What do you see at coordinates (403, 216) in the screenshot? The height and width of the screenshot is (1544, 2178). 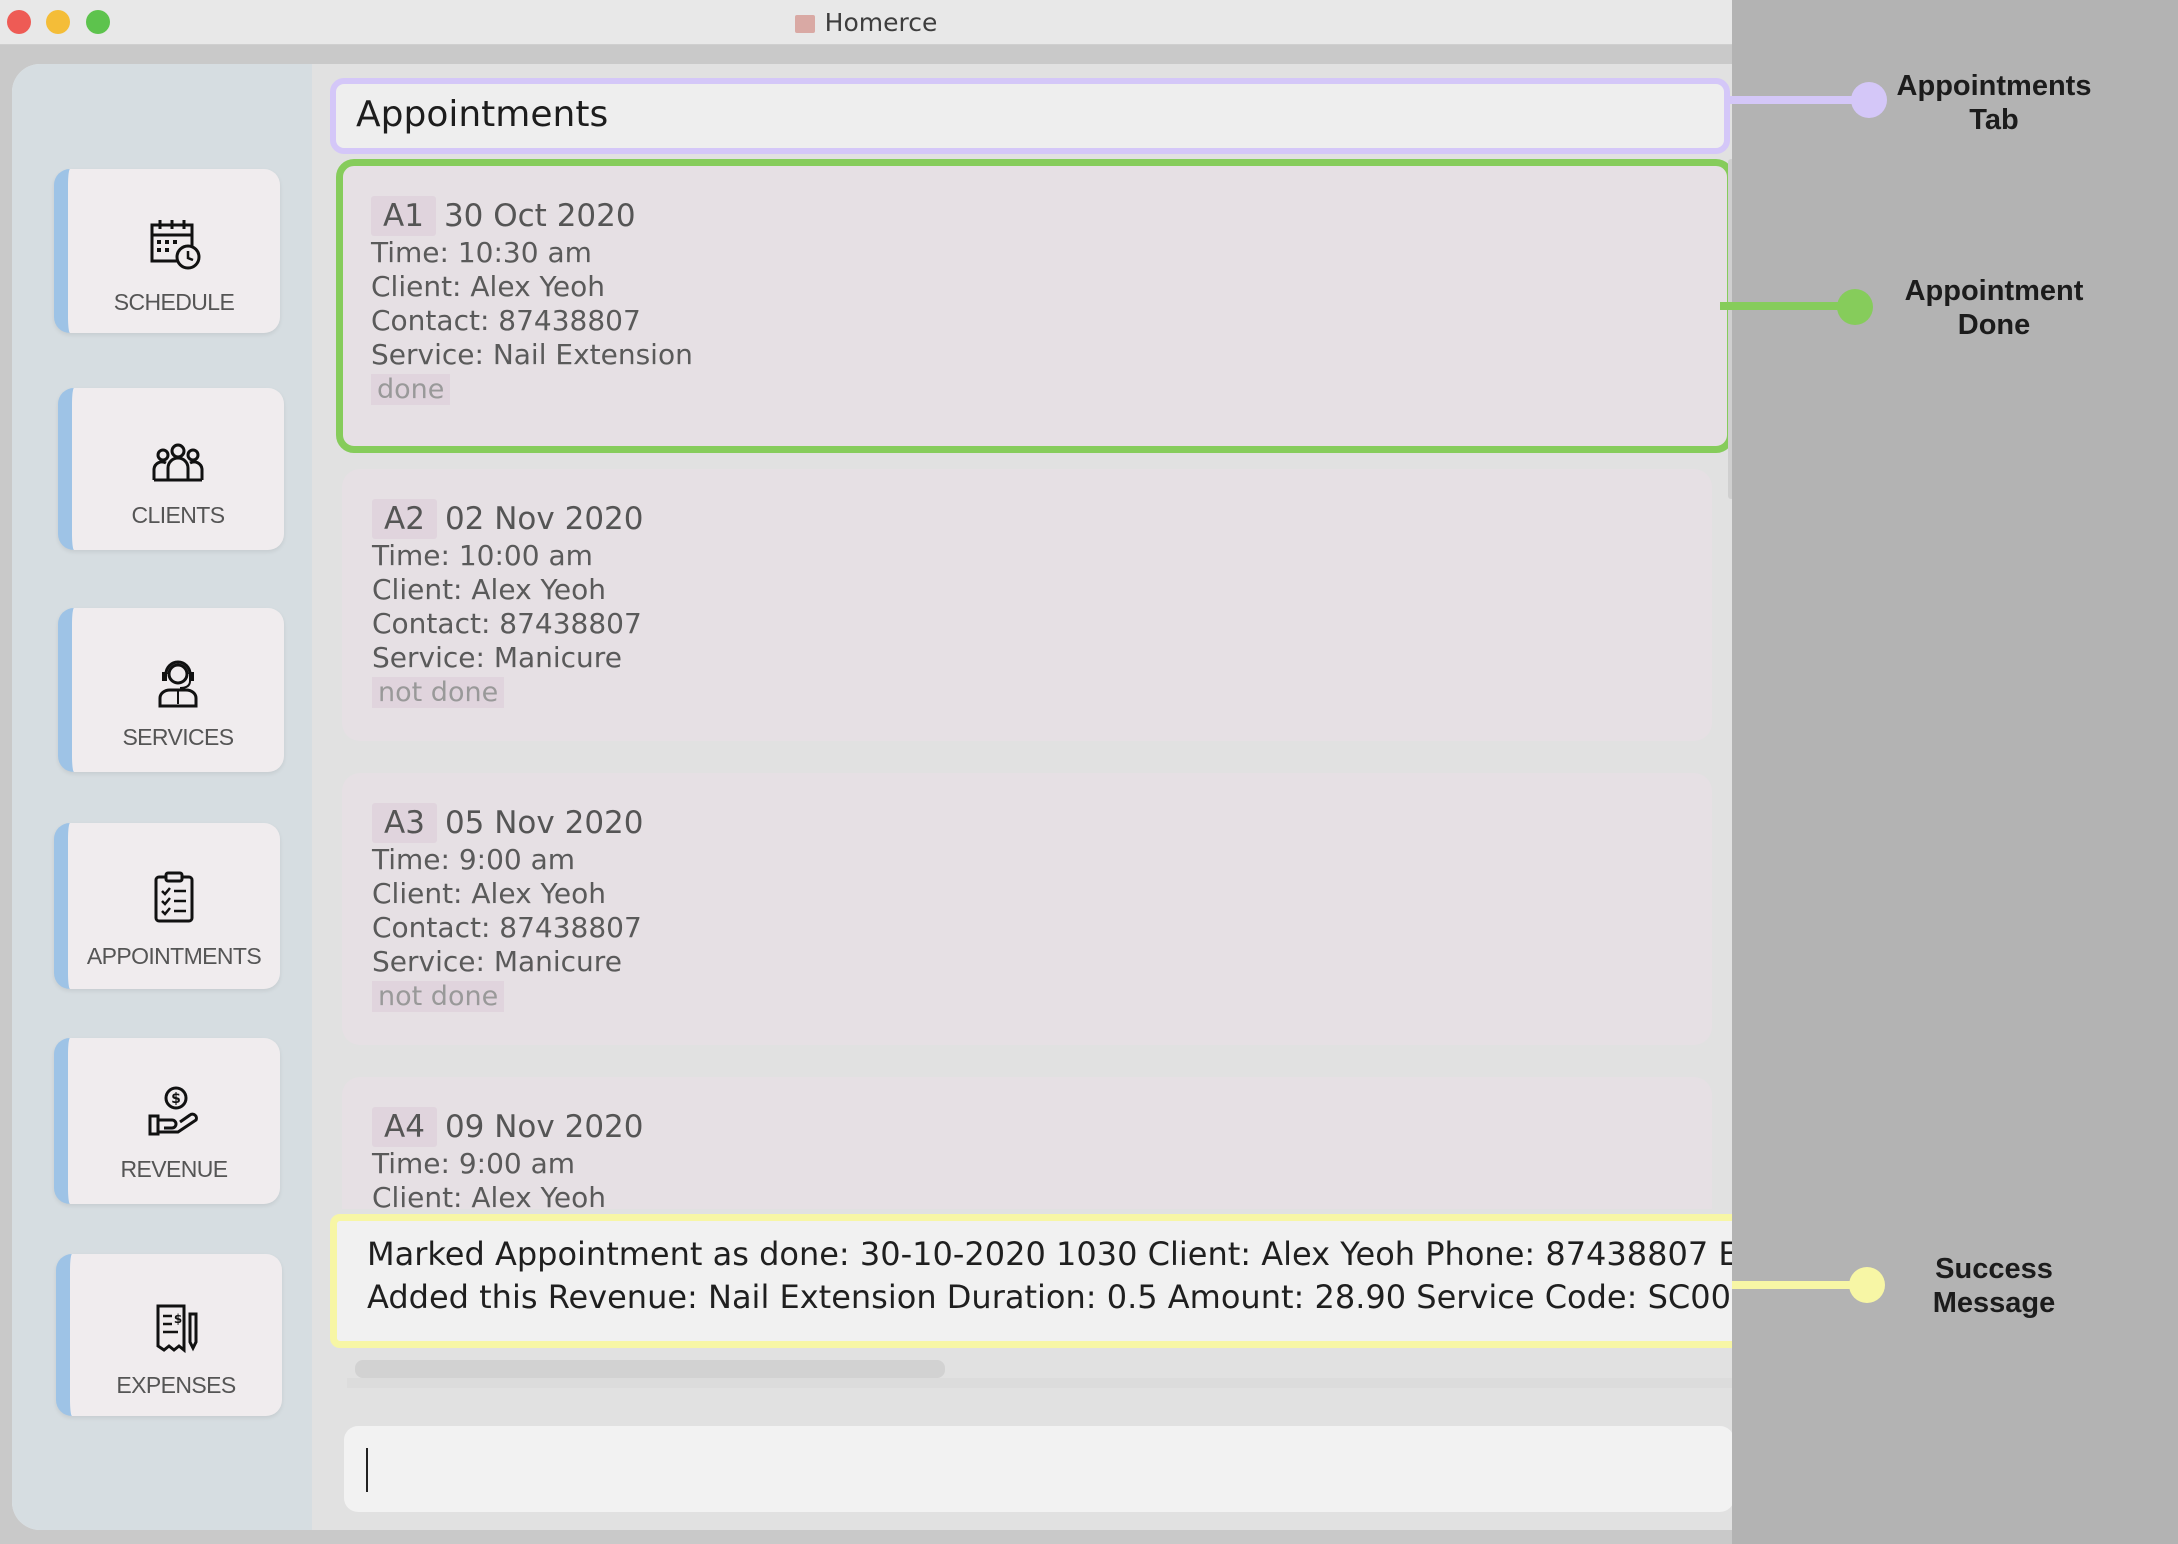 I see `appointment-id: A1` at bounding box center [403, 216].